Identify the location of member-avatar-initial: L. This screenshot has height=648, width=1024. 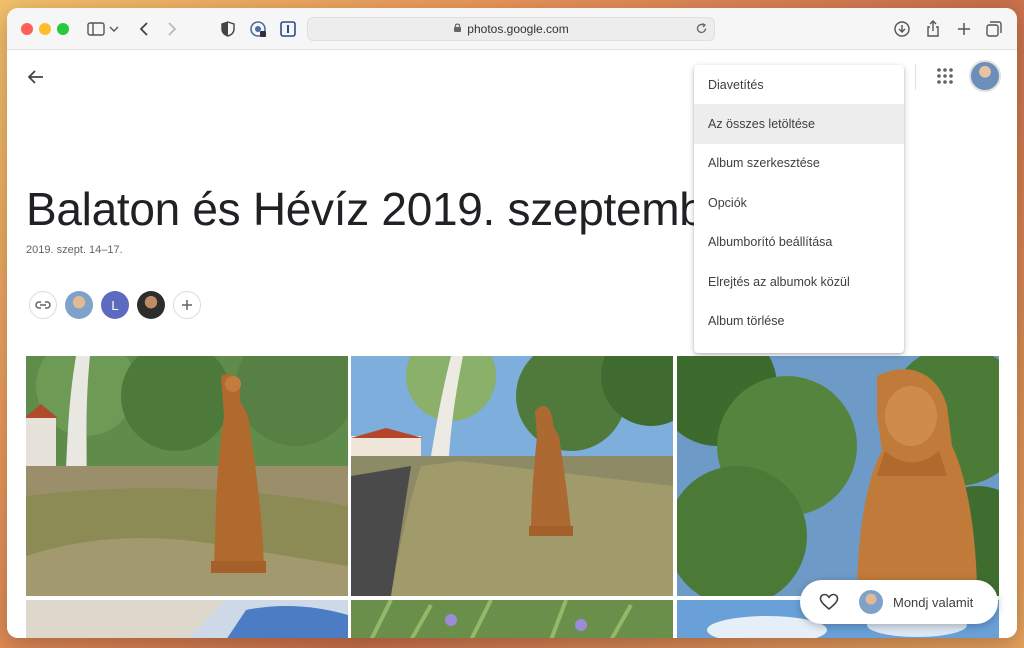
(115, 305).